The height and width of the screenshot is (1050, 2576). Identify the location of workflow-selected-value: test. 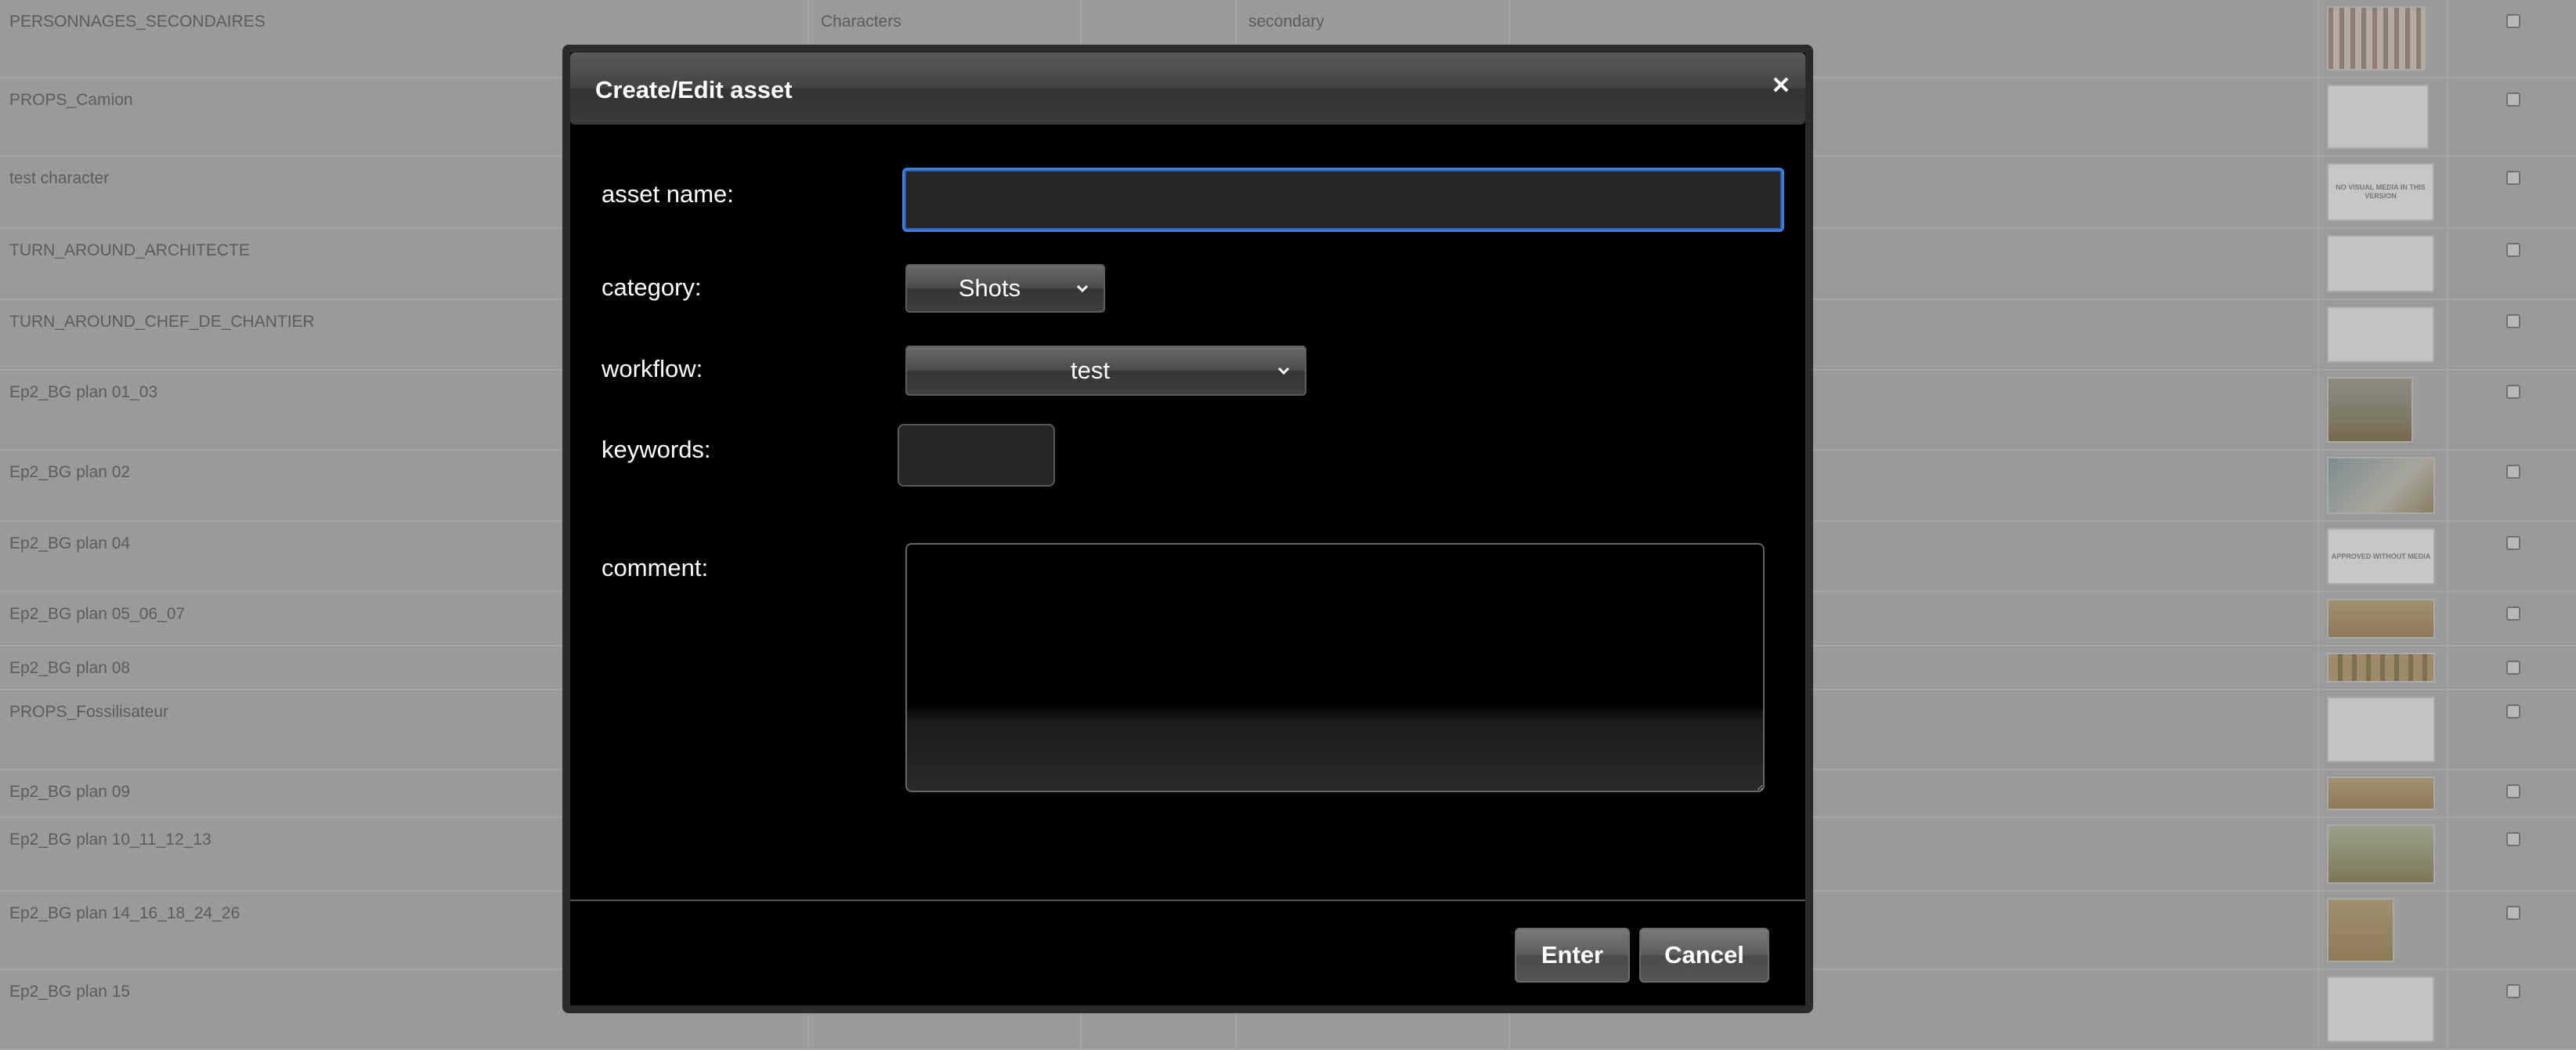
(1090, 370).